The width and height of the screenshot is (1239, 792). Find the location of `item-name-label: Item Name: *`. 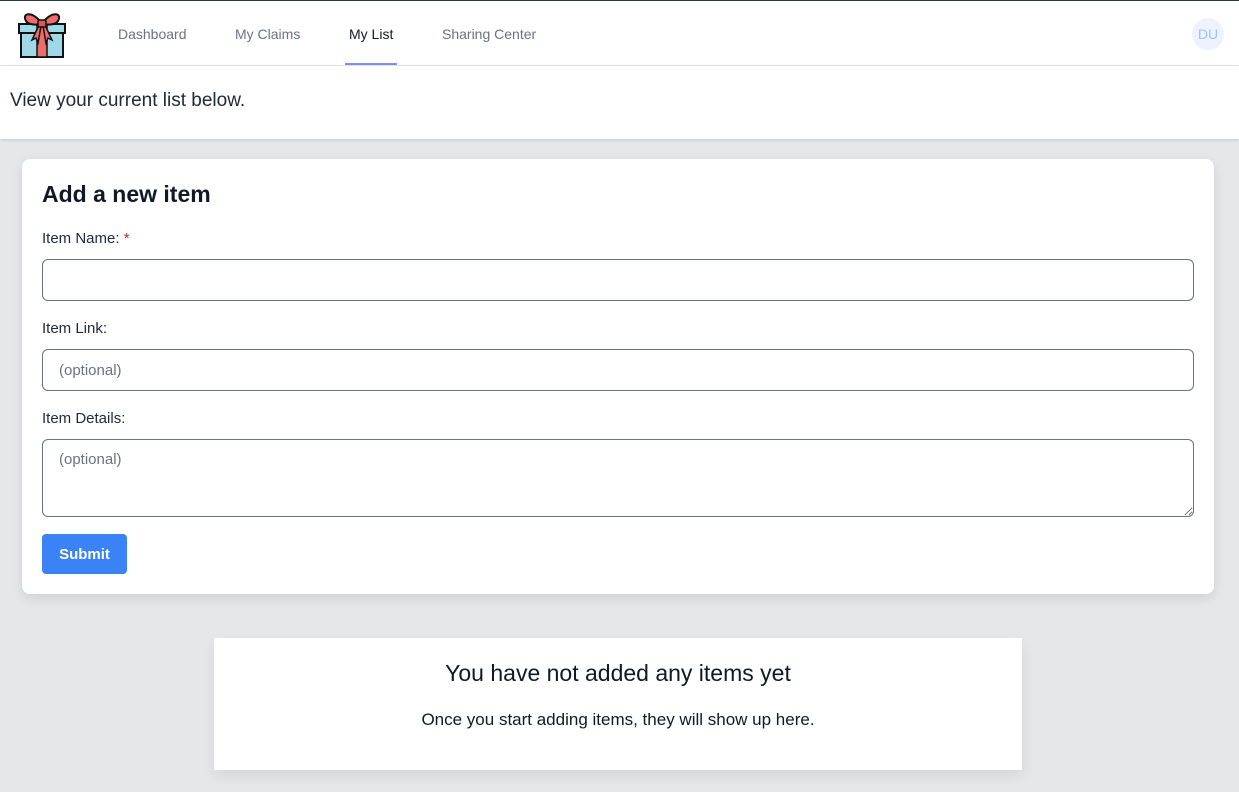

item-name-label: Item Name: * is located at coordinates (86, 238).